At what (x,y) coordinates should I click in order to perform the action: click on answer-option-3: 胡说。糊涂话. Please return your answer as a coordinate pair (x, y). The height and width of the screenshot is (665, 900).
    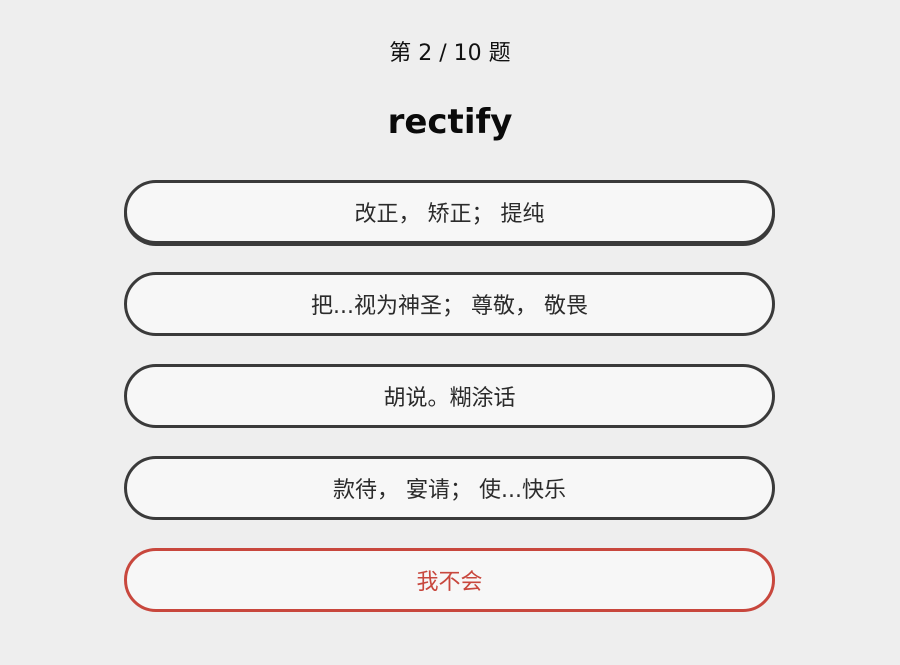
    Looking at the image, I should click on (449, 396).